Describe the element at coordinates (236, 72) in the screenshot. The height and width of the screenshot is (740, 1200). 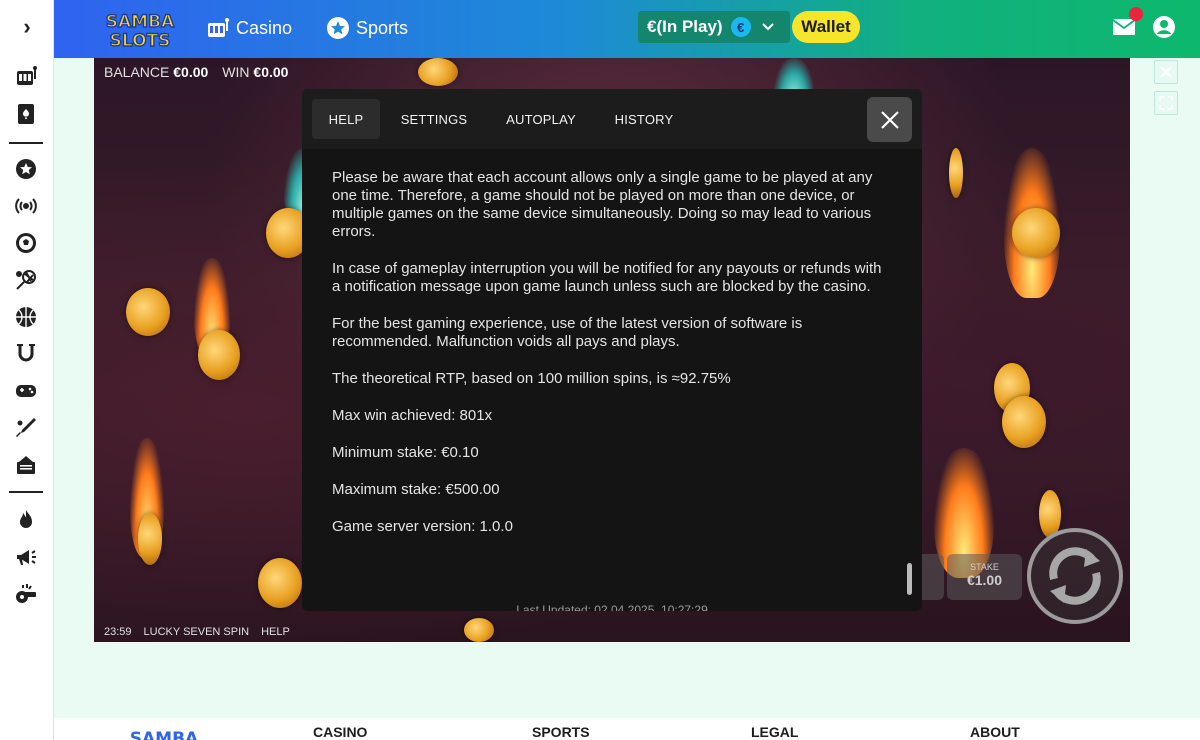
I see `win-label: WIN` at that location.